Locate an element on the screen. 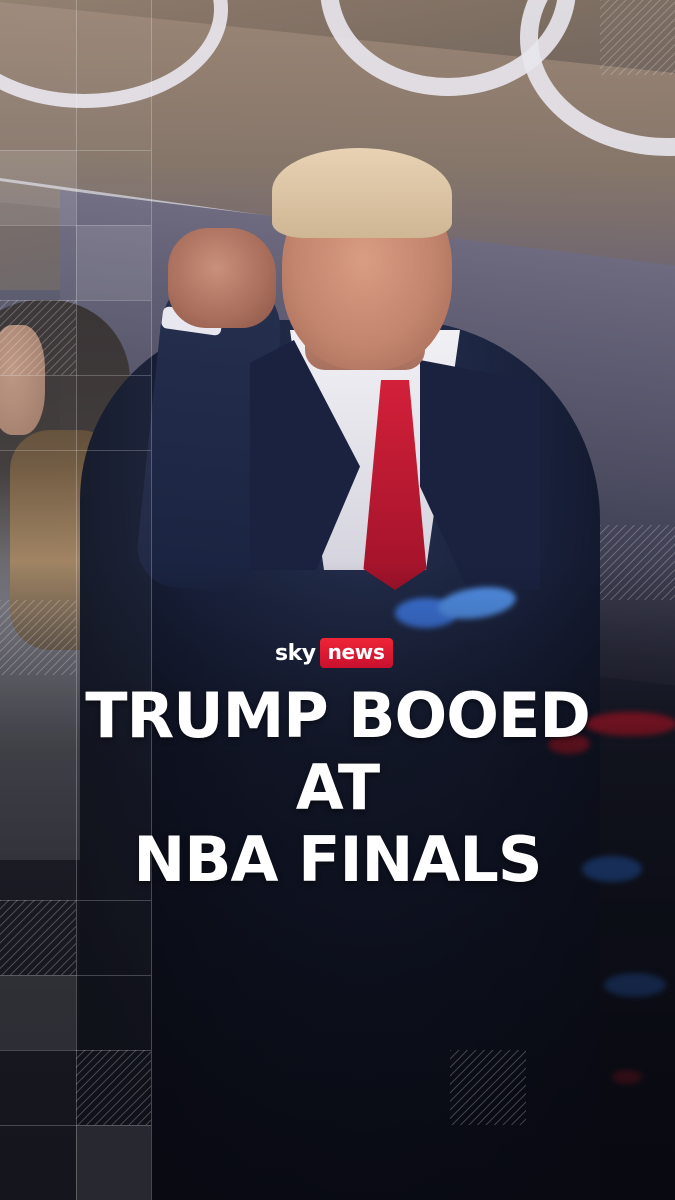 The height and width of the screenshot is (1200, 675). sky-news-logo: sky news is located at coordinates (334, 653).